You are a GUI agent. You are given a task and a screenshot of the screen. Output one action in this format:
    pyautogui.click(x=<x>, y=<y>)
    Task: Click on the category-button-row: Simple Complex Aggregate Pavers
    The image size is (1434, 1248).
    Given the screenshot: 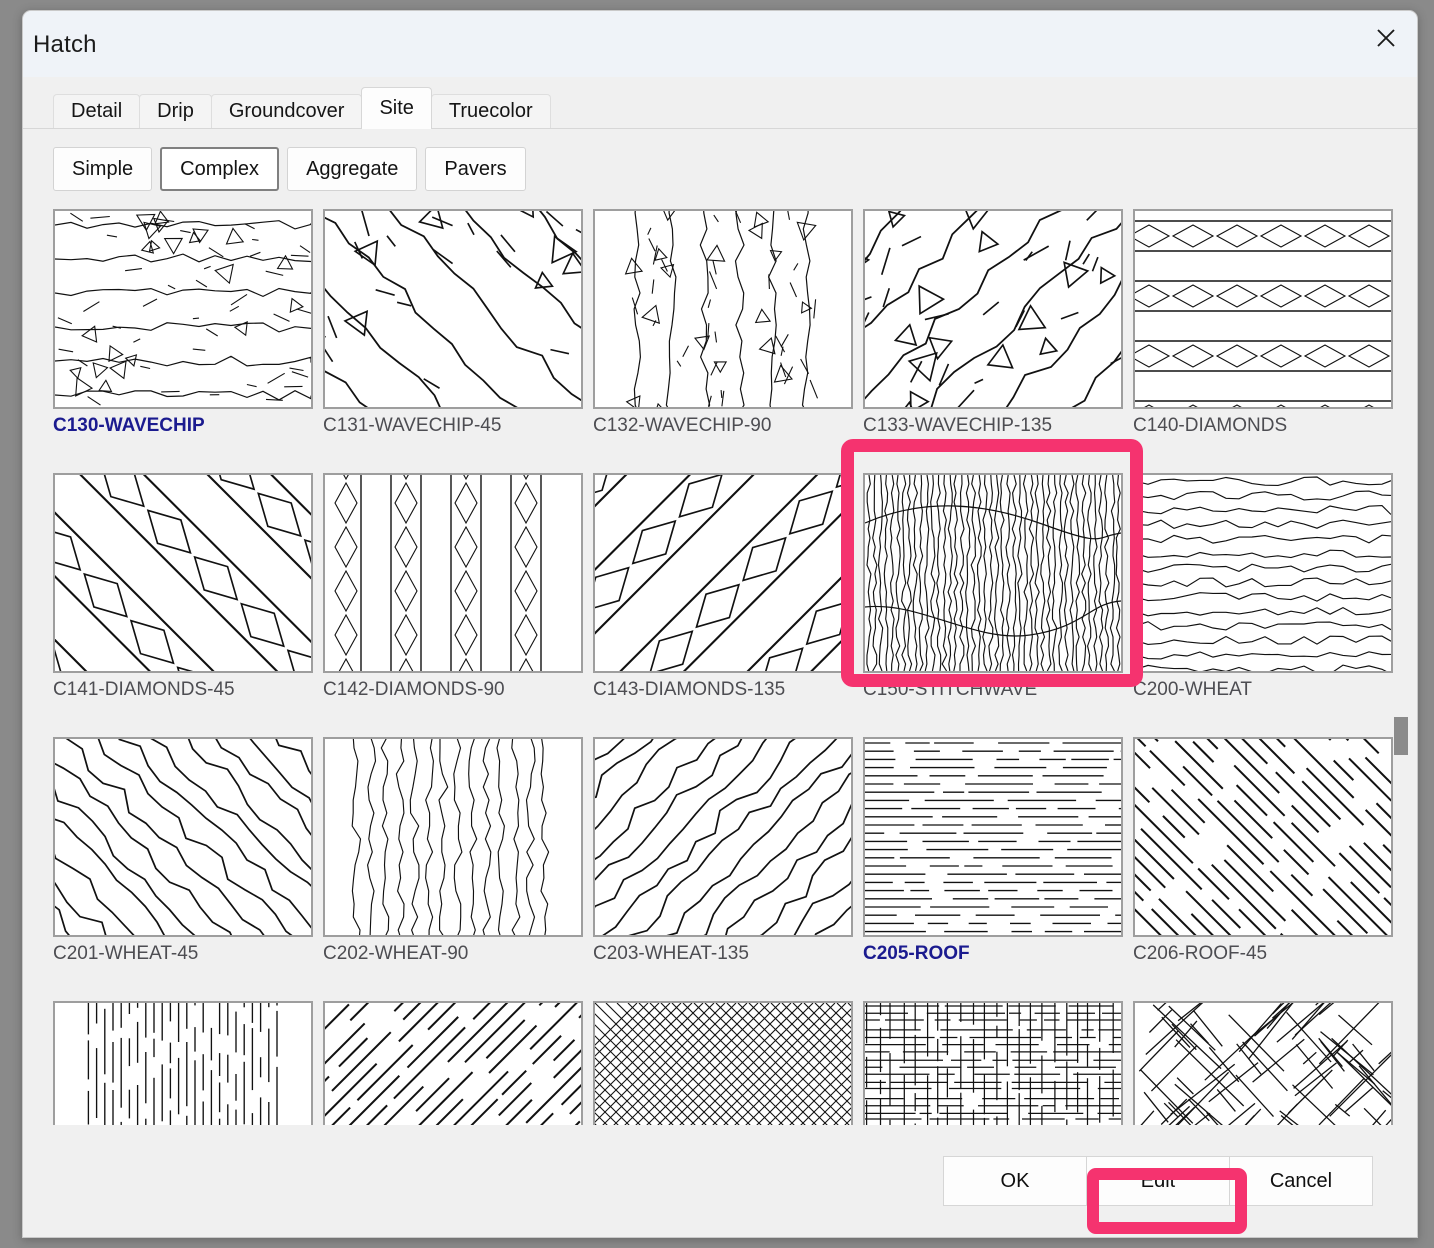 What is the action you would take?
    pyautogui.click(x=720, y=160)
    